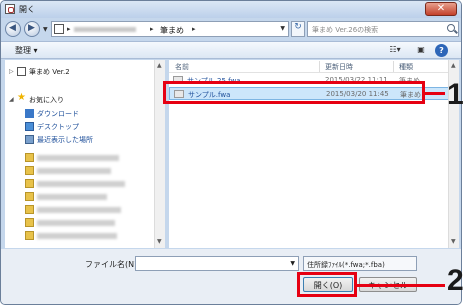  Describe the element at coordinates (346, 265) in the screenshot. I see `file-type-value: 住所録ﾌｧｲﾙ(*.fwa;*.fba)` at that location.